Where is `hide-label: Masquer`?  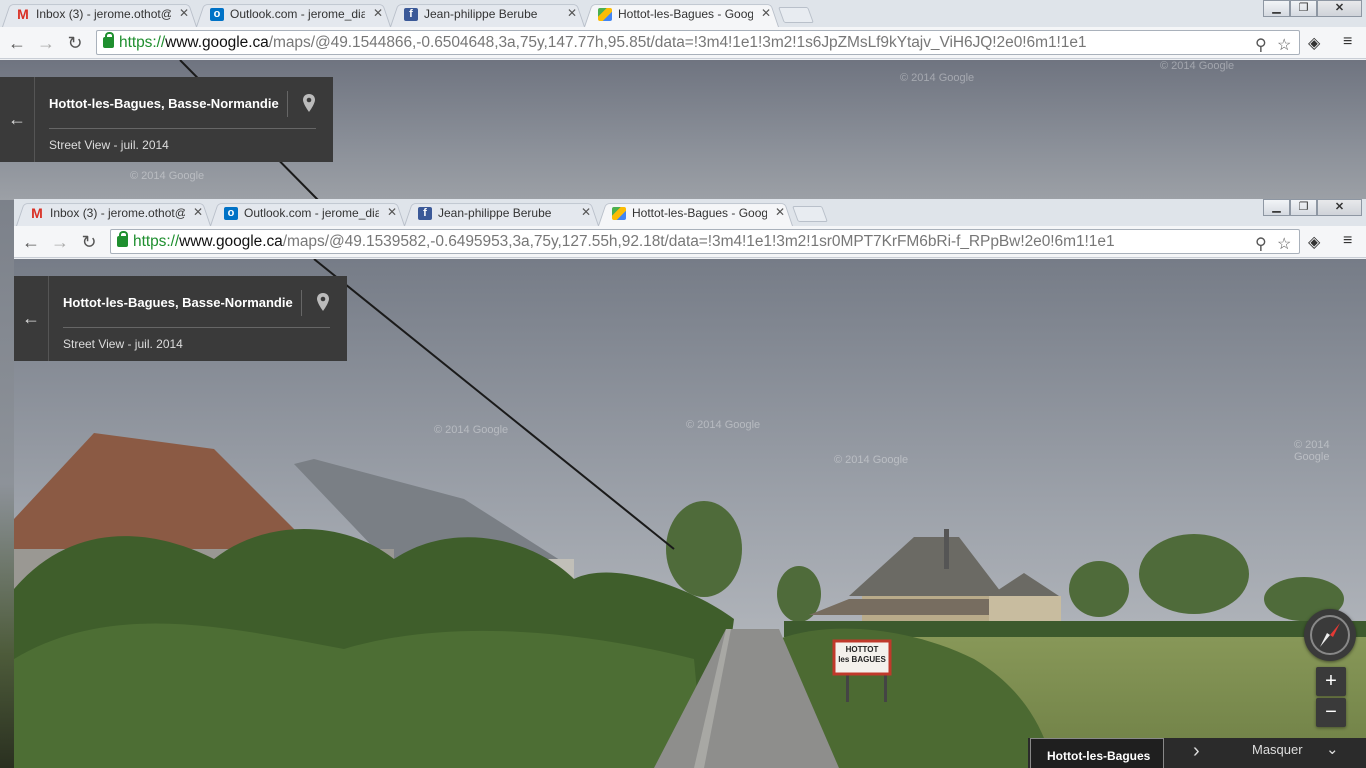 hide-label: Masquer is located at coordinates (1277, 749).